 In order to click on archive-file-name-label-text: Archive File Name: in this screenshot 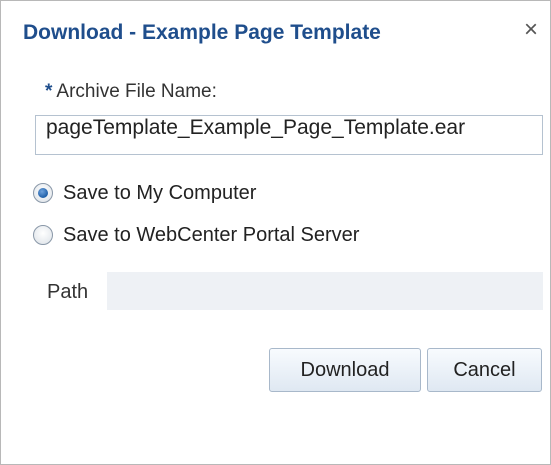, I will do `click(136, 91)`.